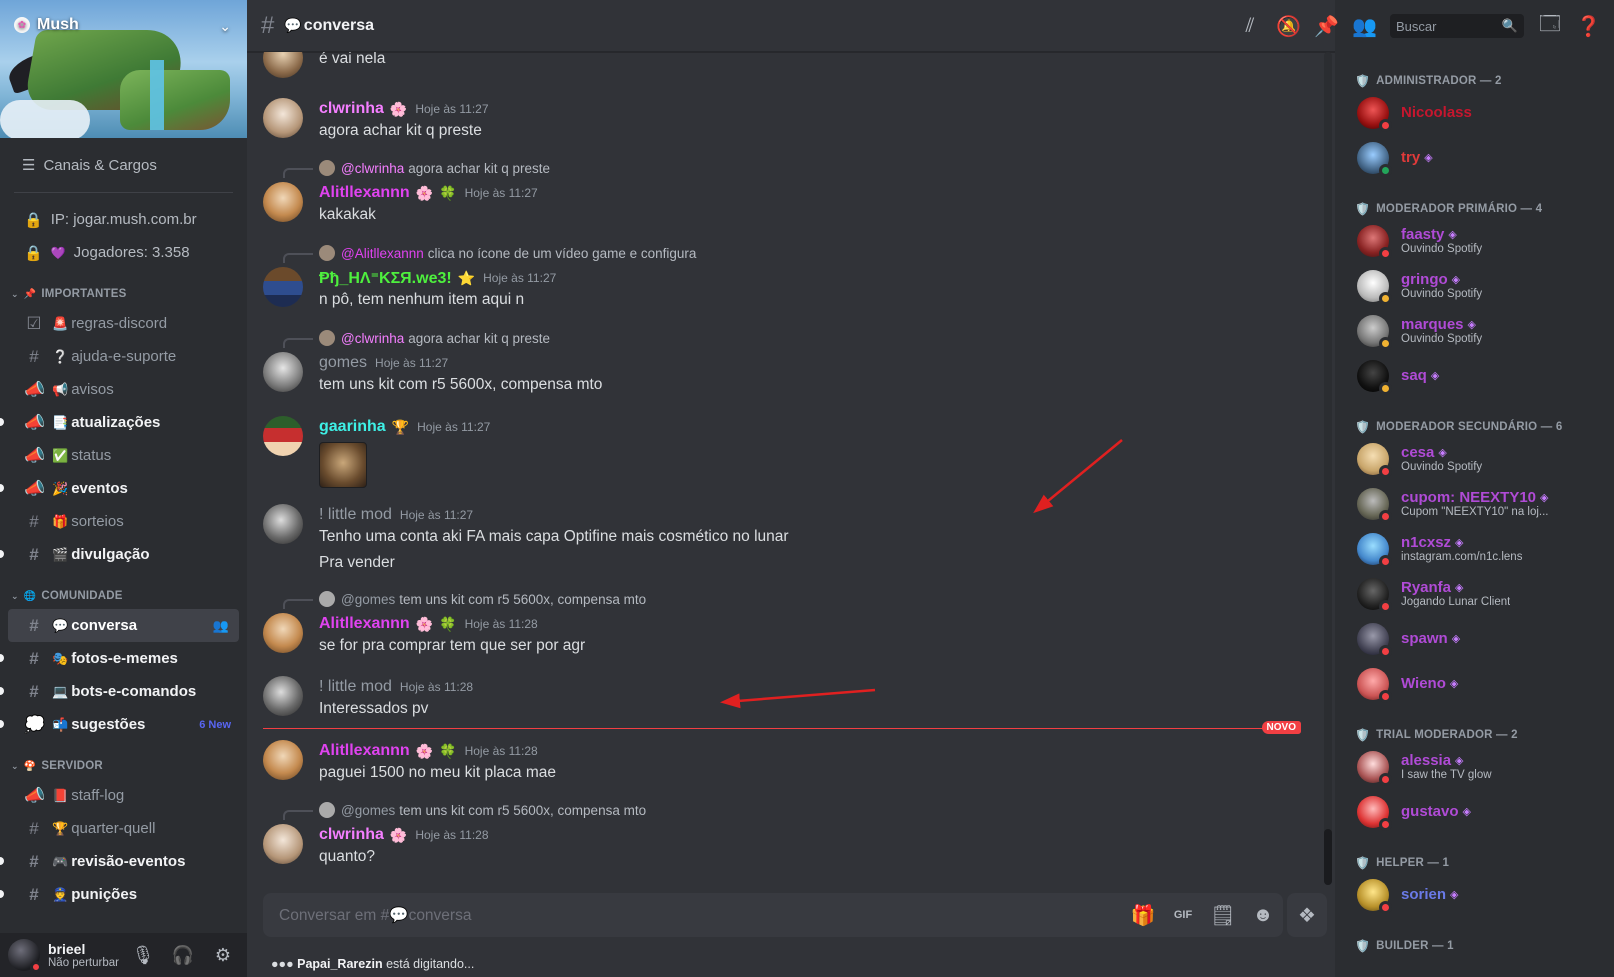 This screenshot has height=977, width=1614. I want to click on channel-conversa: # 💬 conversa 👥, so click(123, 625).